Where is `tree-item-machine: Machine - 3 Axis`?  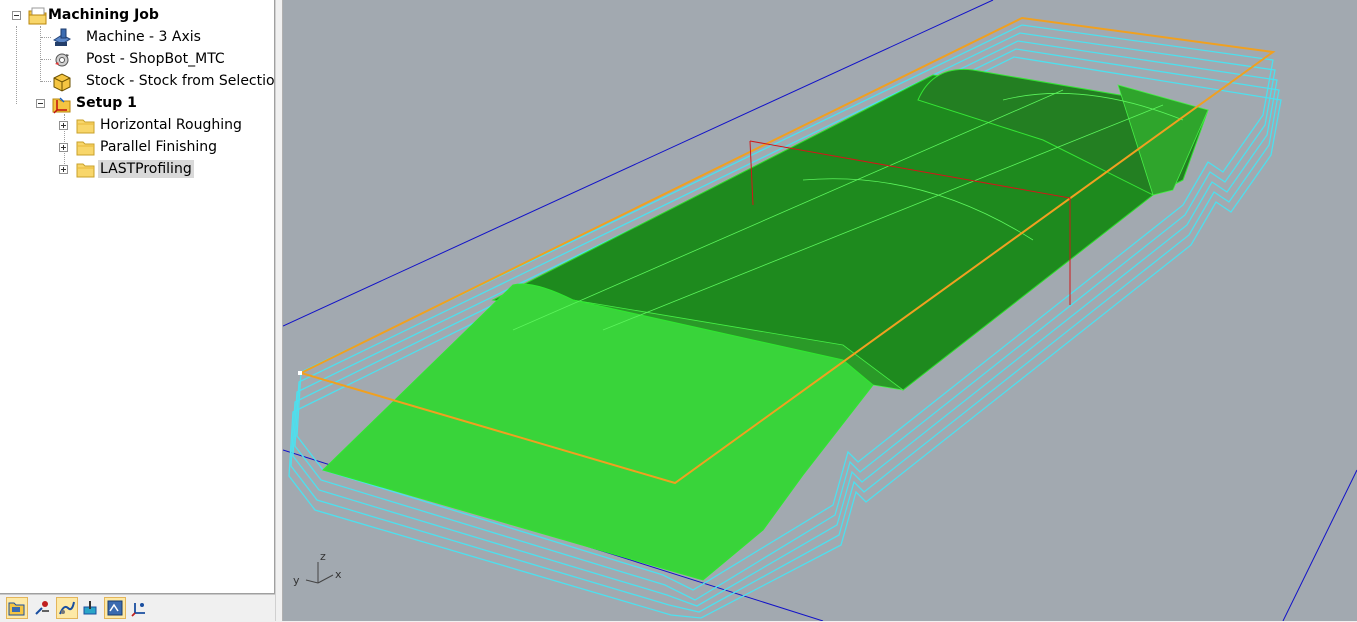
tree-item-machine: Machine - 3 Axis is located at coordinates (127, 37).